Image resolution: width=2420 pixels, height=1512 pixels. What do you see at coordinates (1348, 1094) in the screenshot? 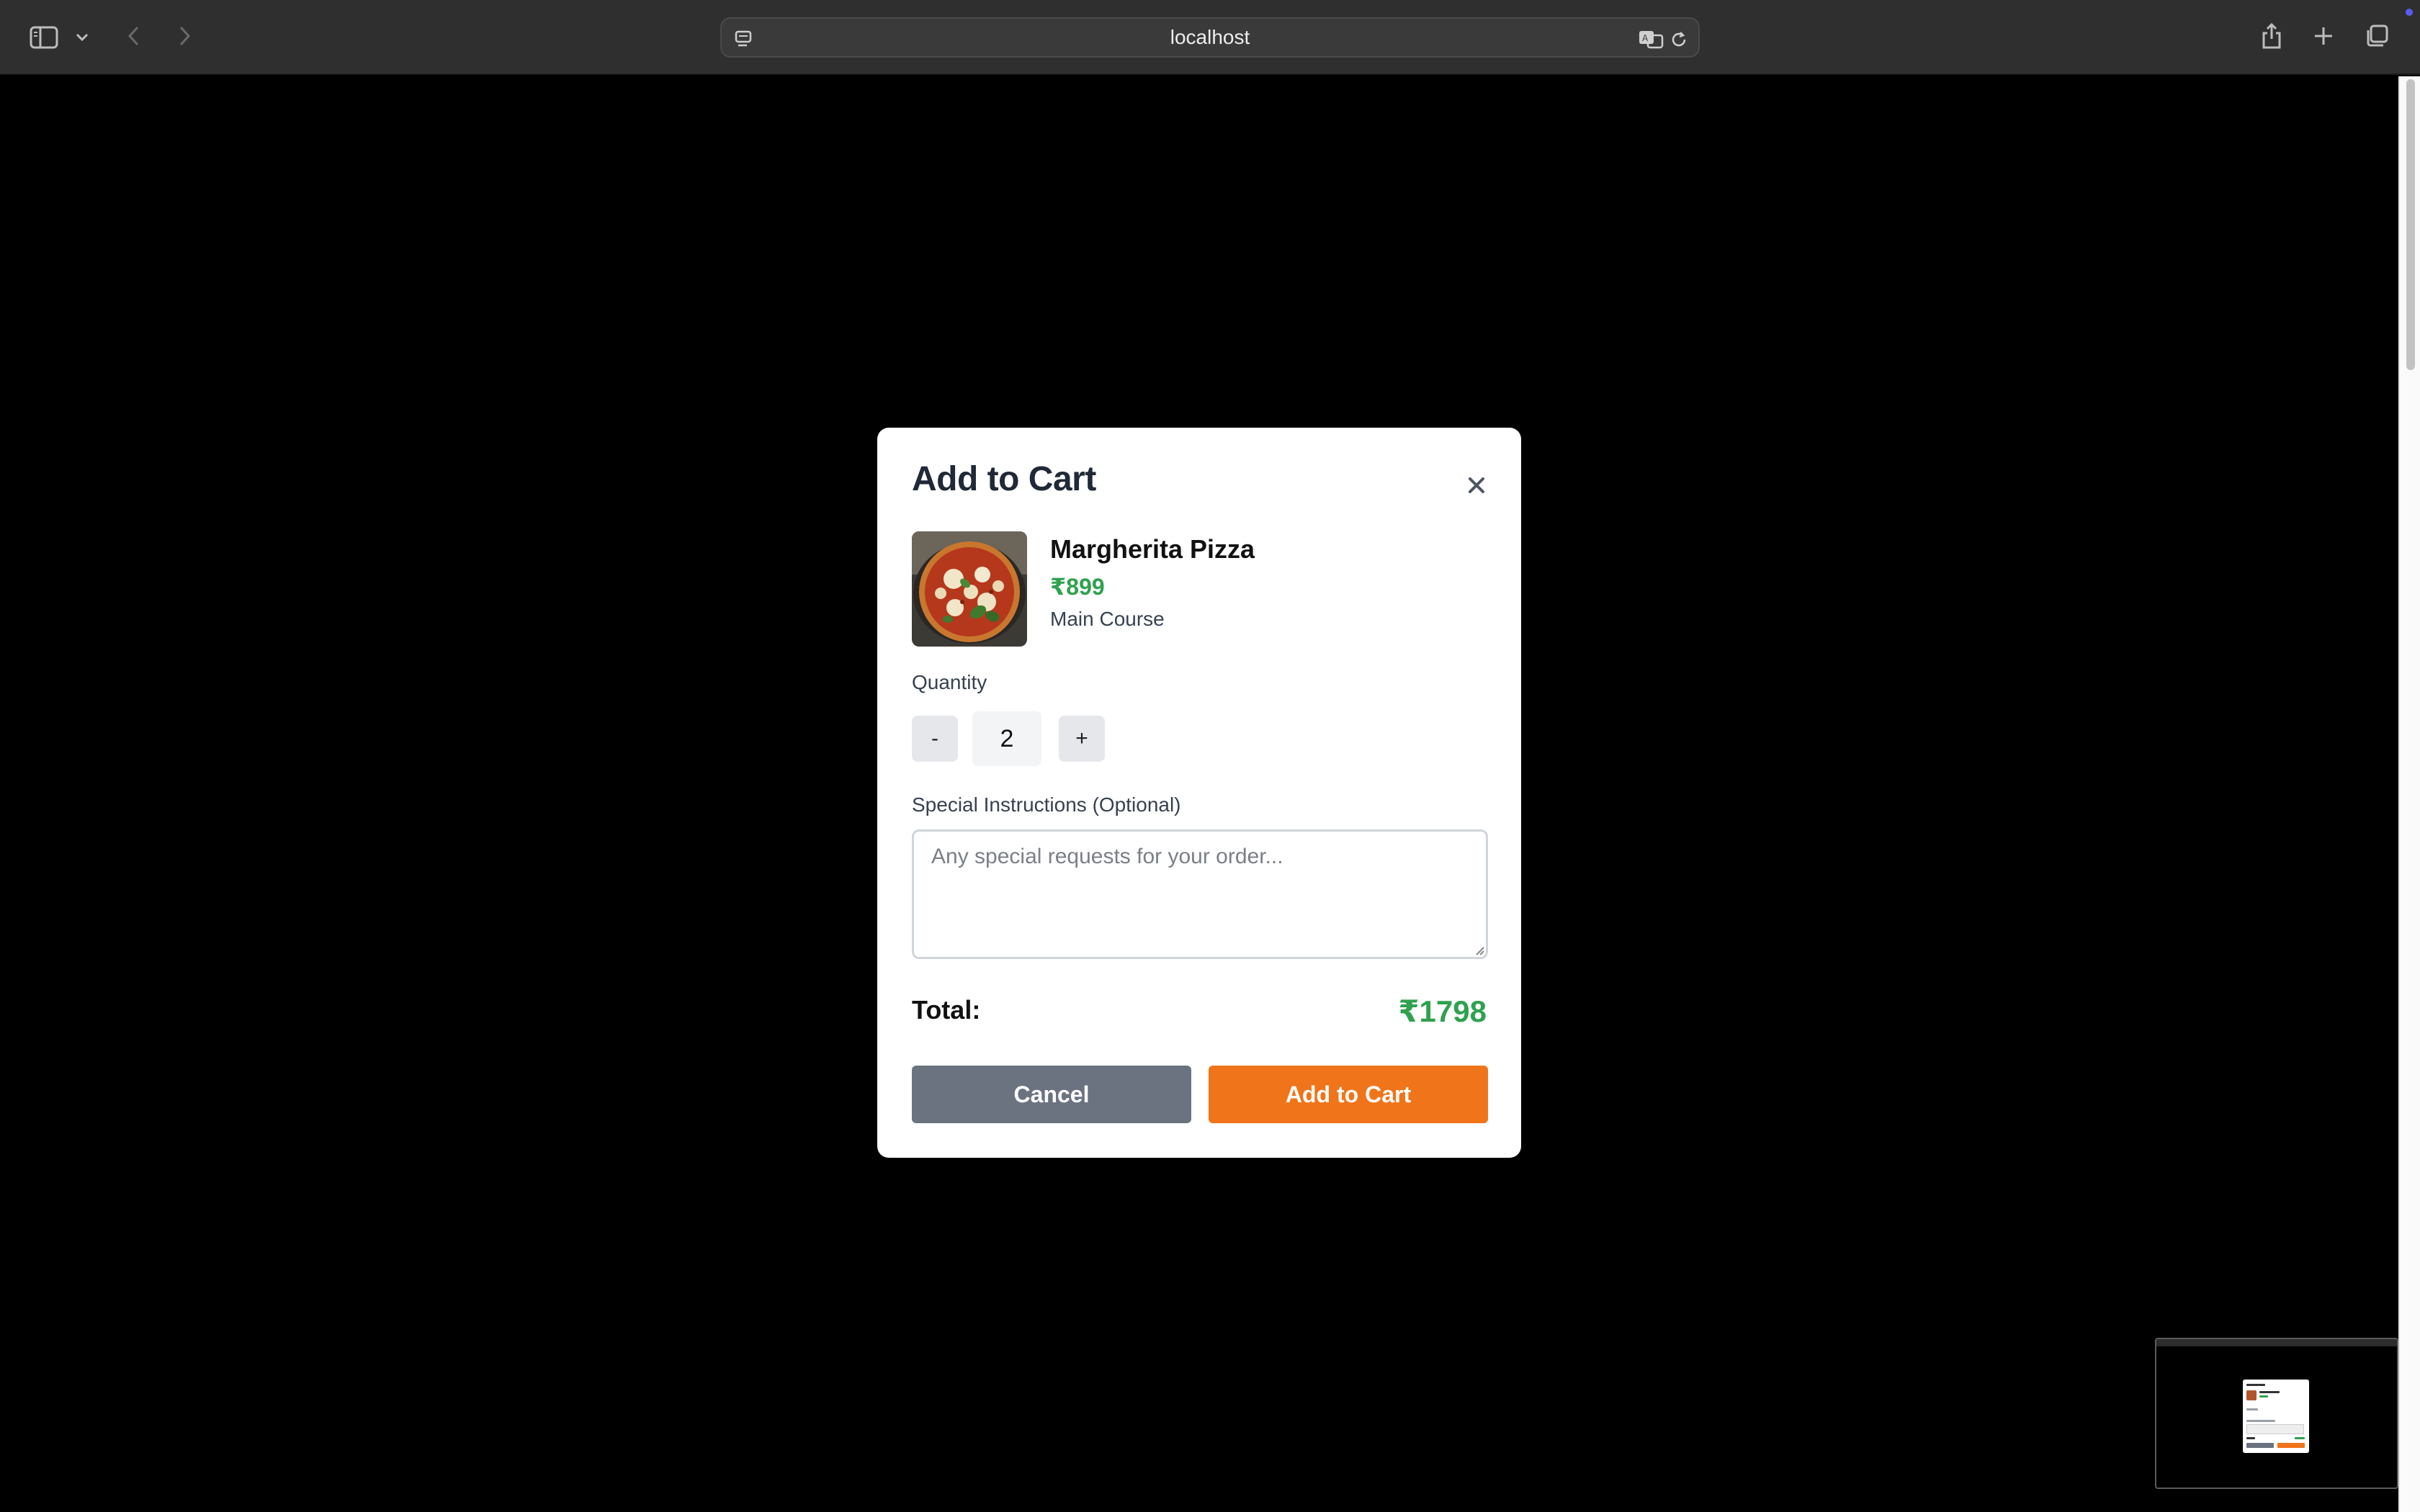
I see `add-to-cart-button: Add to Cart` at bounding box center [1348, 1094].